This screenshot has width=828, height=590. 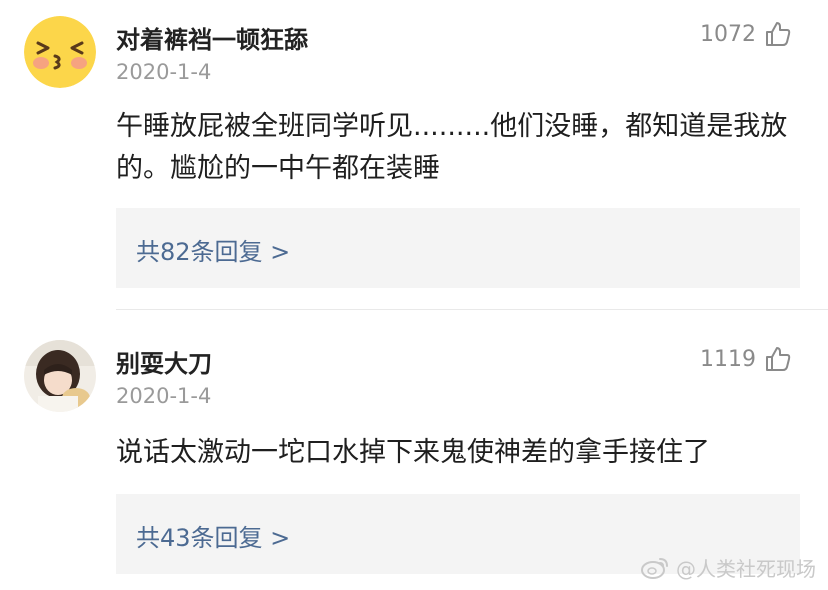 What do you see at coordinates (164, 396) in the screenshot?
I see `comment-date: 2020-1-4` at bounding box center [164, 396].